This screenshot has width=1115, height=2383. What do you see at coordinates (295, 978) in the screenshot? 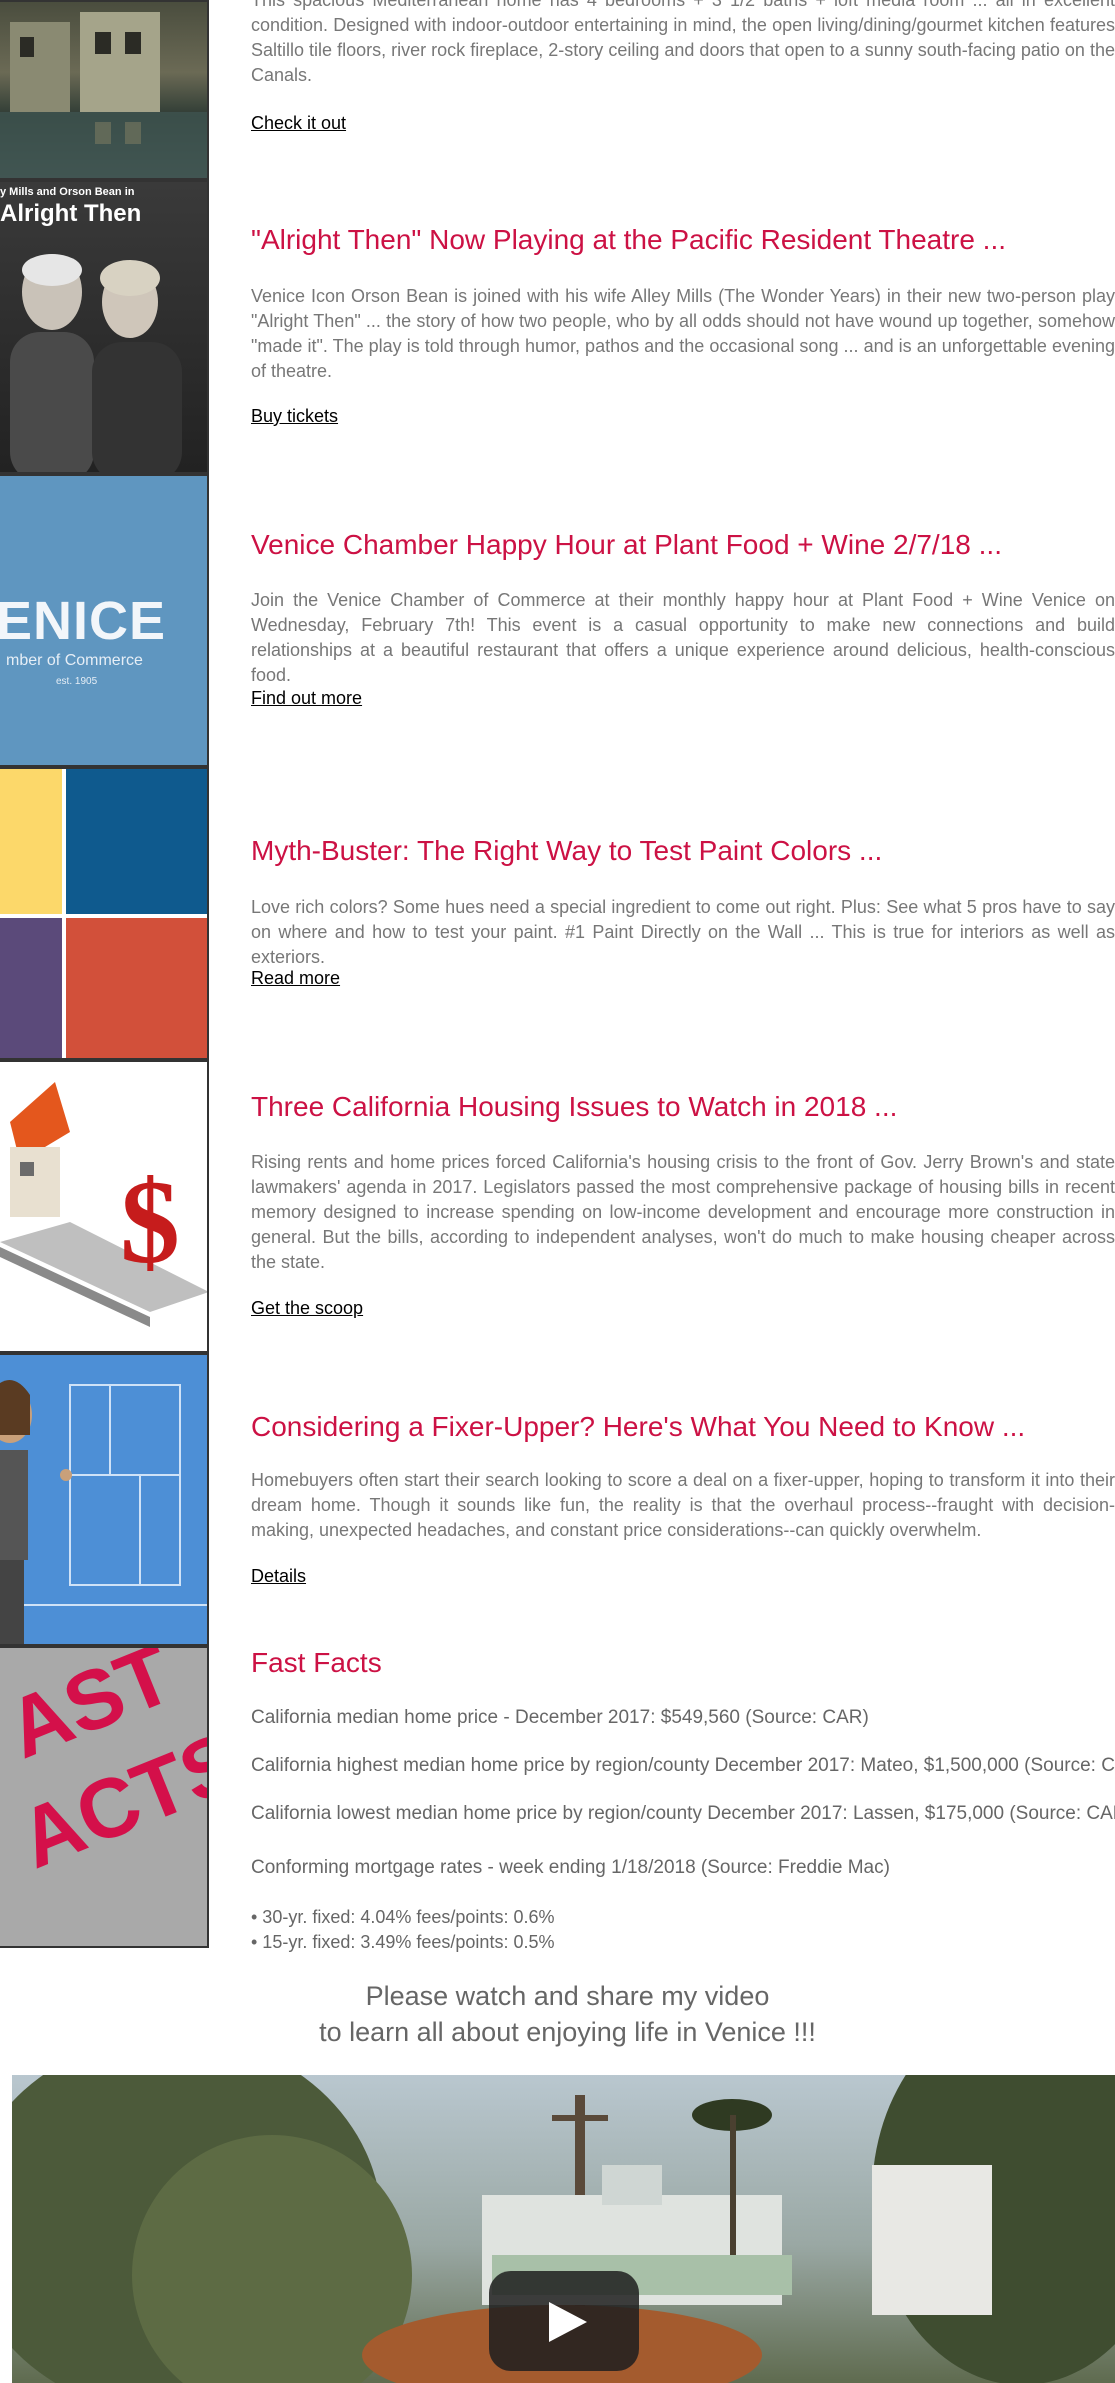
I see `read-more-link: Read more` at bounding box center [295, 978].